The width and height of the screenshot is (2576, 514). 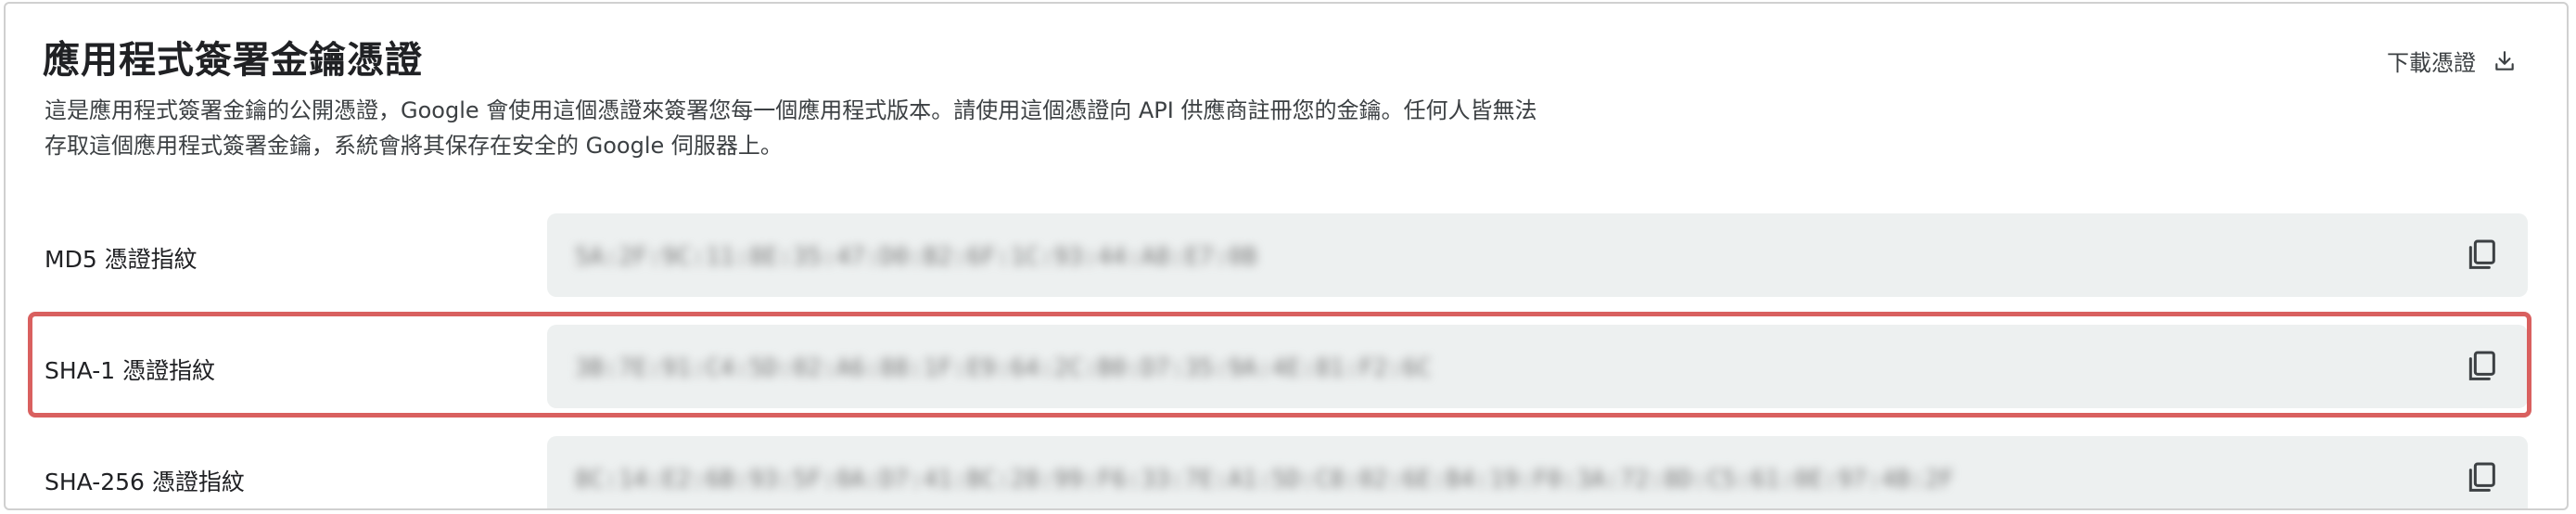 I want to click on page-title: 應用程式簽署金鑰憑證, so click(x=233, y=60).